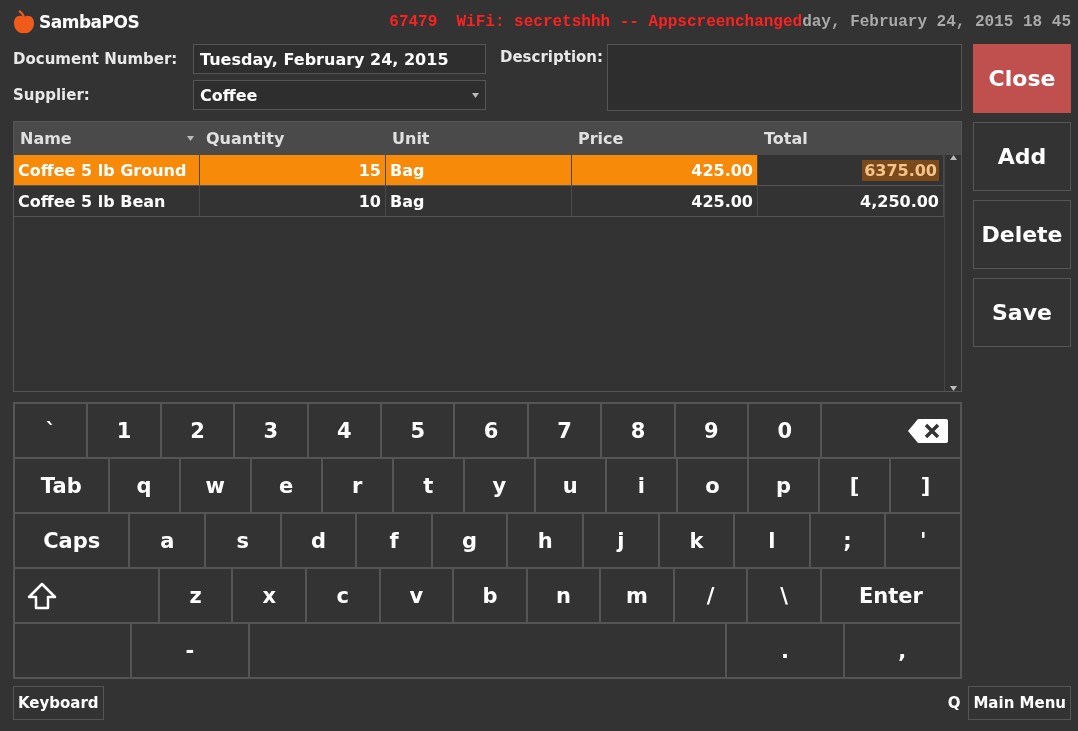  Describe the element at coordinates (293, 170) in the screenshot. I see `table-cell: 15` at that location.